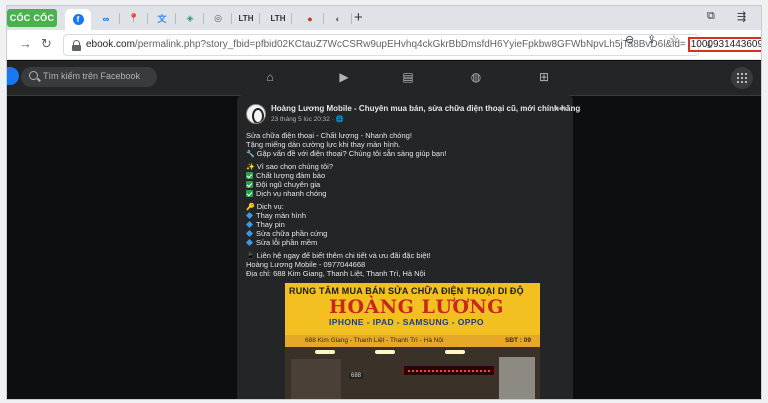 This screenshot has height=403, width=768. Describe the element at coordinates (417, 307) in the screenshot. I see `banner-shop-name: HOÀNG LƯƠNG` at that location.